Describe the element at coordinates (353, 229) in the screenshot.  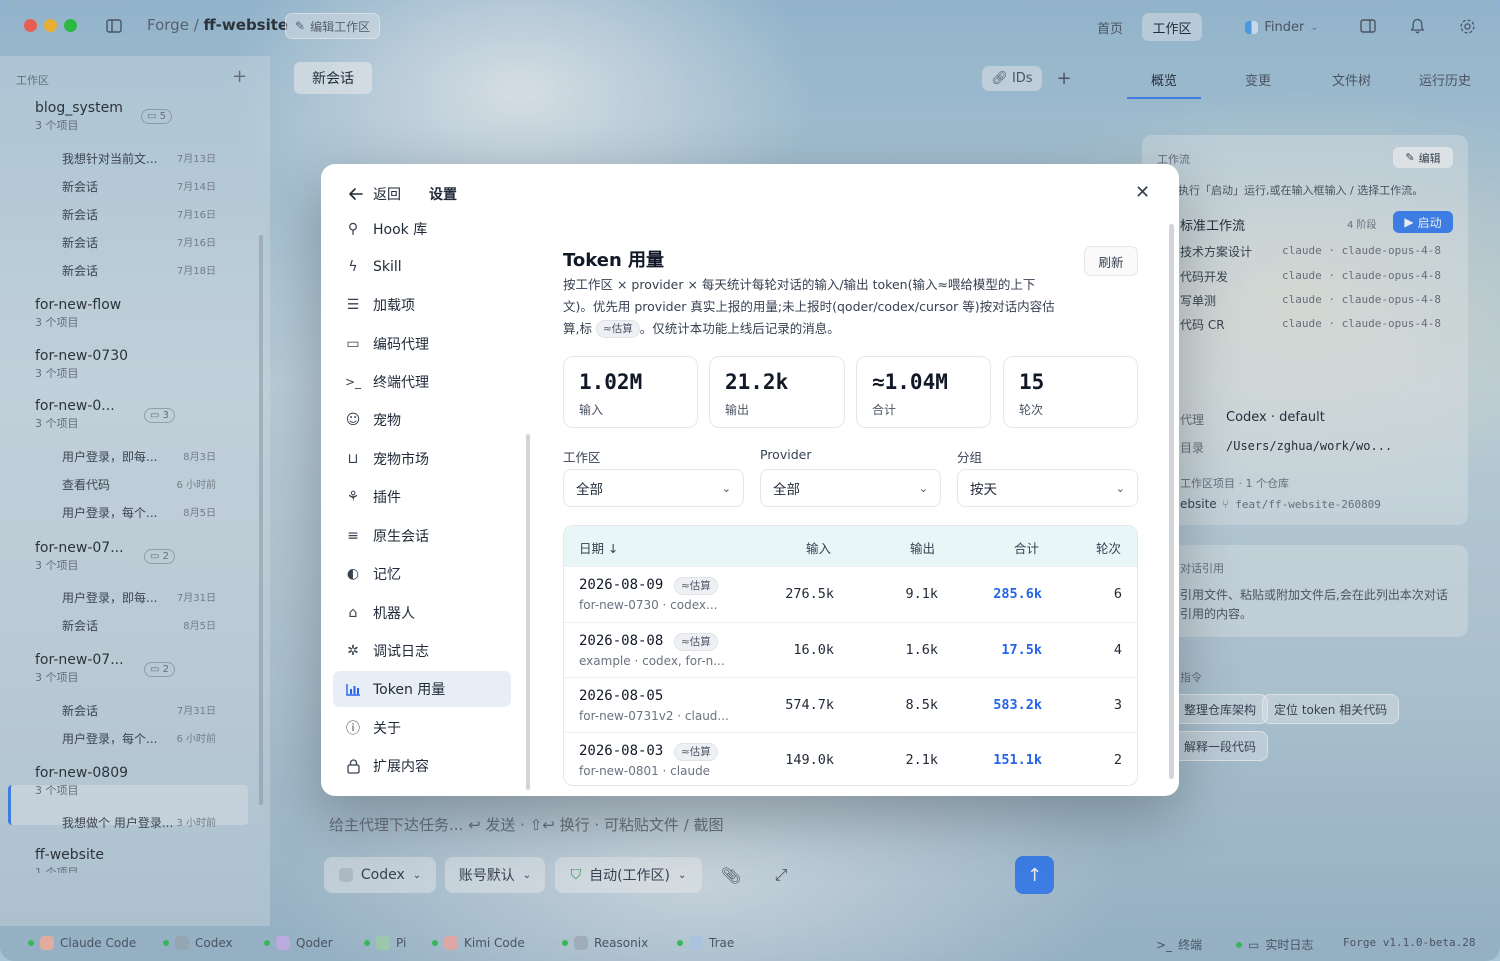
I see `hook-icon: ⚲` at that location.